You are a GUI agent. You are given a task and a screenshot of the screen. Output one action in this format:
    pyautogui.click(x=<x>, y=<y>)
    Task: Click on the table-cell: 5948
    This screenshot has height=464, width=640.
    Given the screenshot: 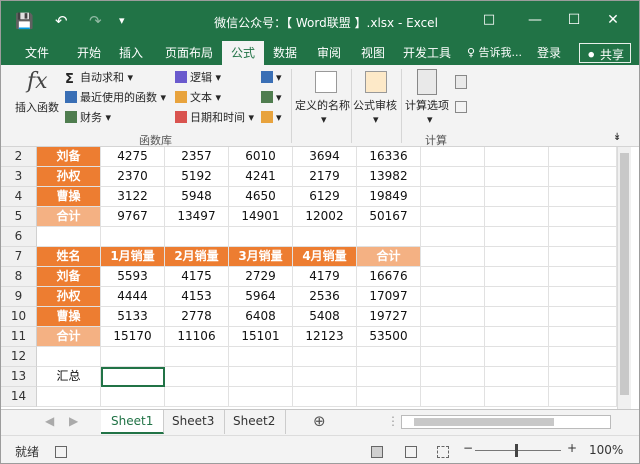 What is the action you would take?
    pyautogui.click(x=197, y=197)
    